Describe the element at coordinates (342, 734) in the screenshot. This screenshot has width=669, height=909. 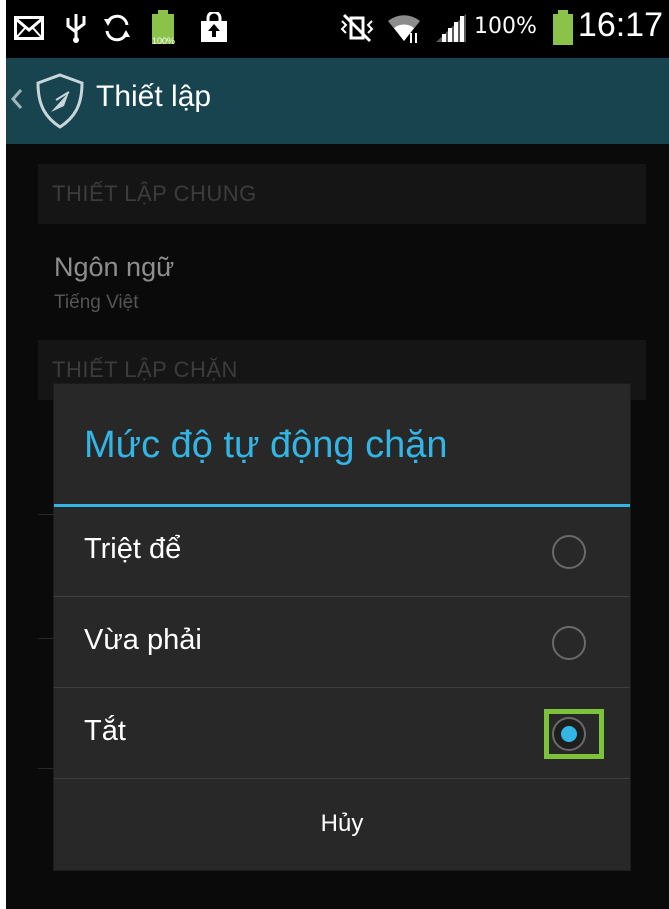
I see `option-tat: Tắt` at that location.